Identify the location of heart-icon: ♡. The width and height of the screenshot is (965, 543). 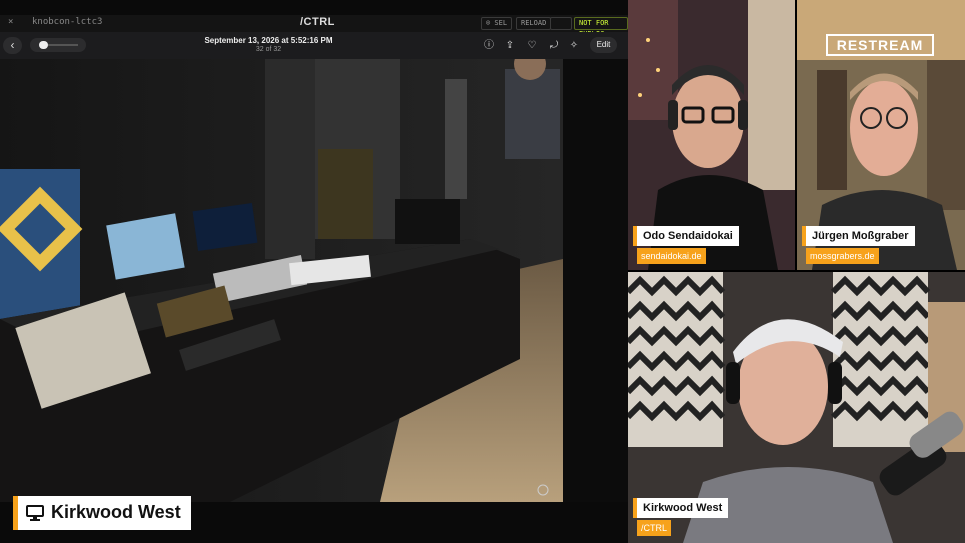
(532, 46).